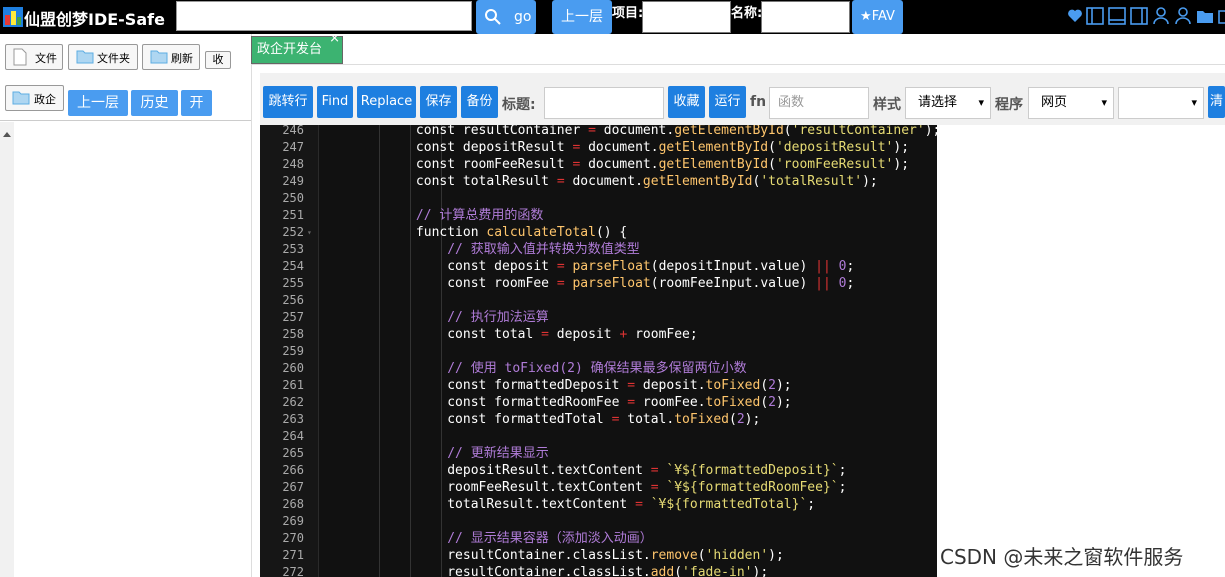 The image size is (1225, 577). I want to click on code-token: (, so click(772, 147).